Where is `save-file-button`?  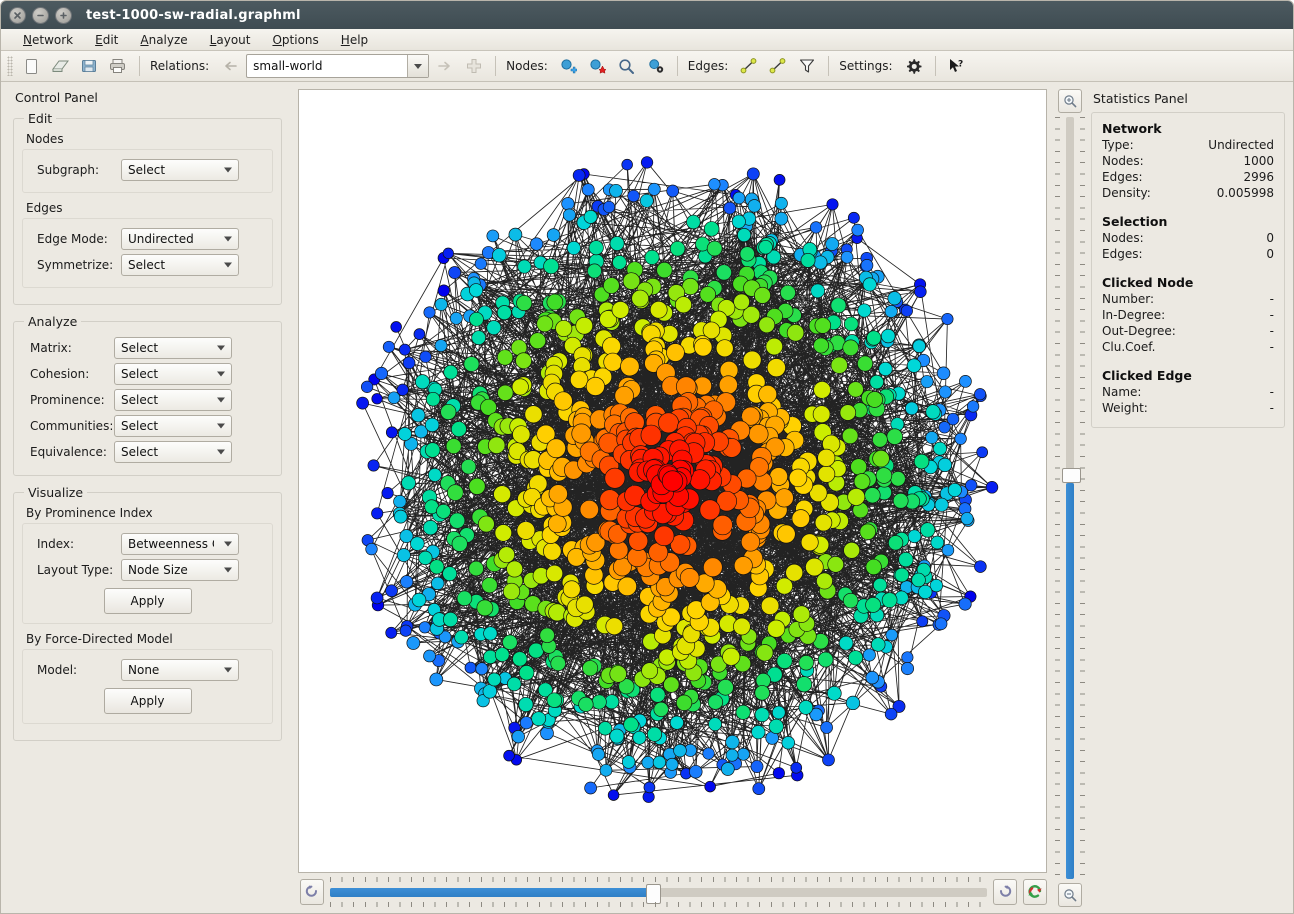 save-file-button is located at coordinates (89, 66).